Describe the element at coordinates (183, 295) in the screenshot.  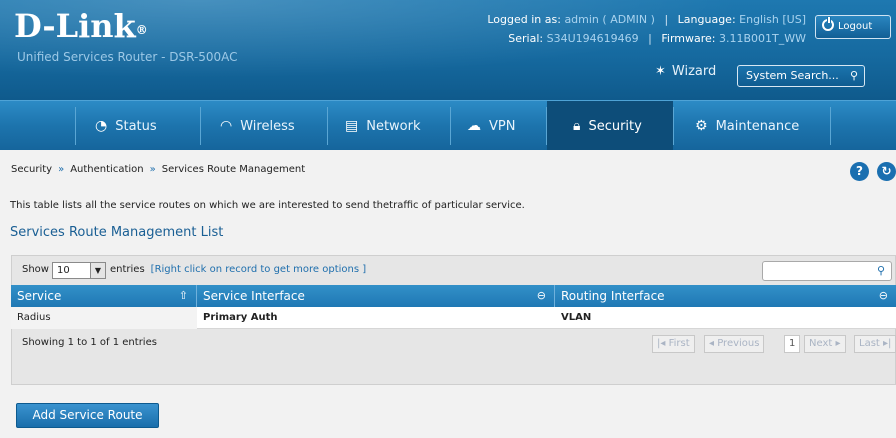
I see `sort-asc-icon: ⇧` at that location.